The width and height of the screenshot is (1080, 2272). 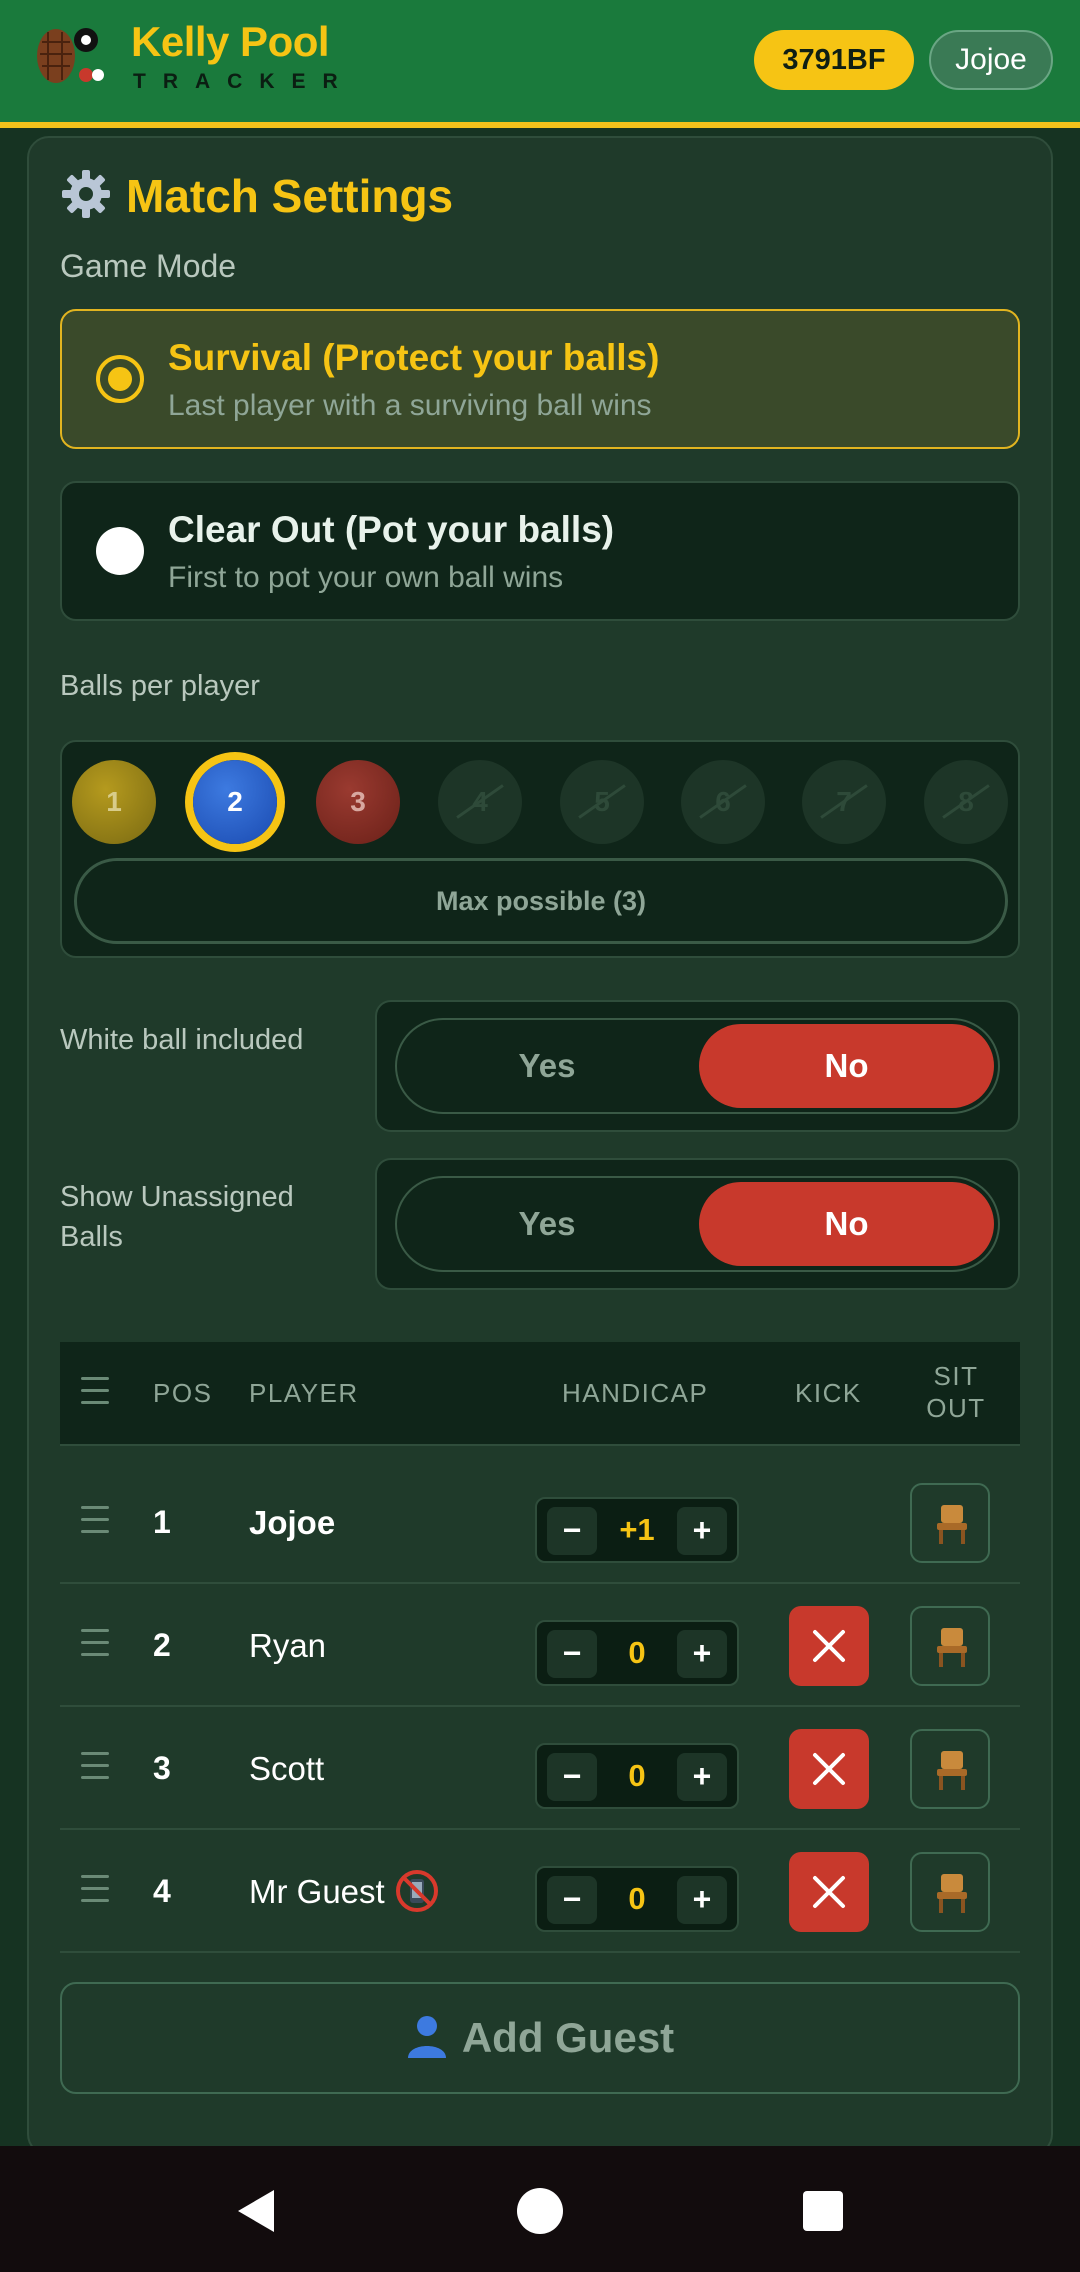 What do you see at coordinates (828, 1393) in the screenshot?
I see `col-kick: KICK` at bounding box center [828, 1393].